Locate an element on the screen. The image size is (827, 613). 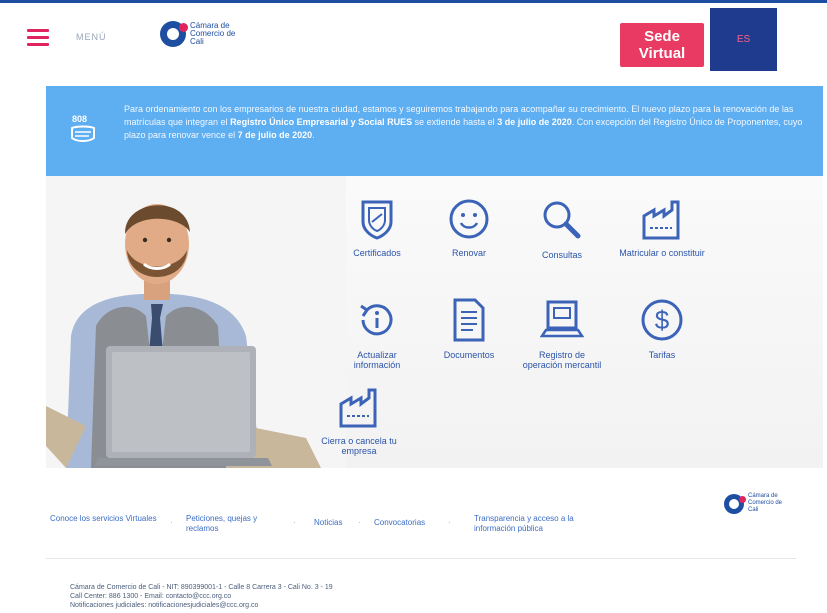
footer-link-noticias: Noticias is located at coordinates (328, 523).